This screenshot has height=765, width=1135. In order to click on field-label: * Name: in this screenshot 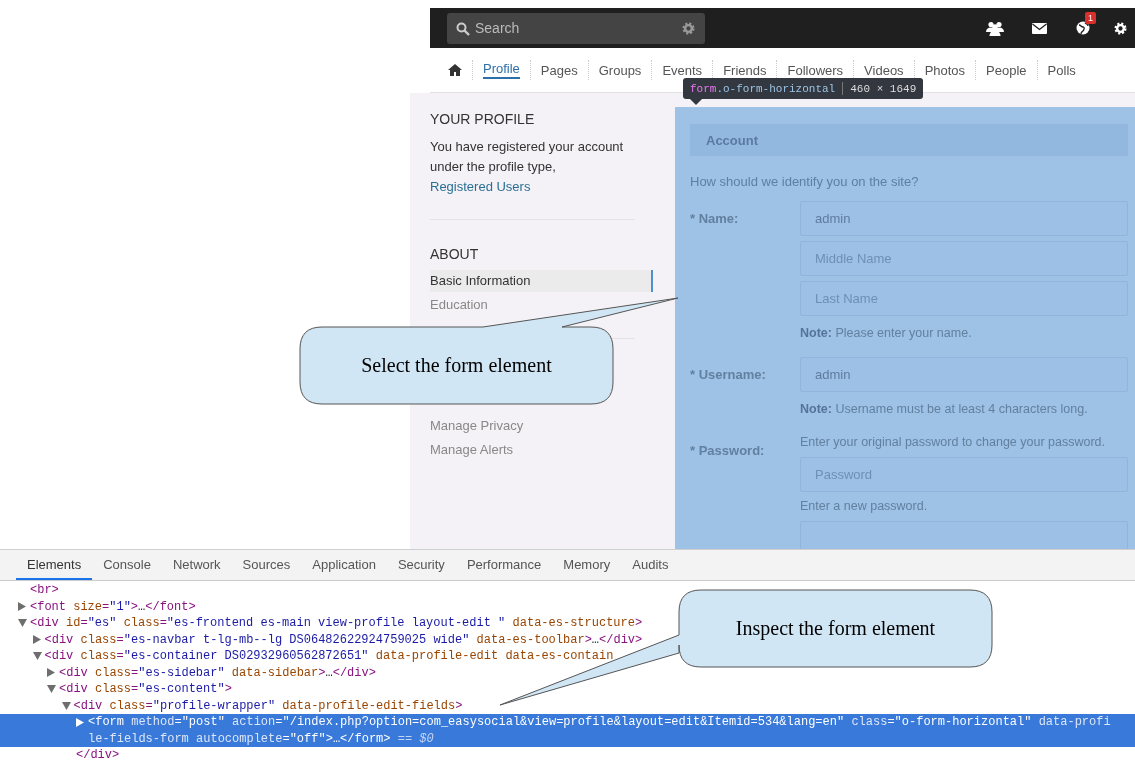, I will do `click(715, 219)`.